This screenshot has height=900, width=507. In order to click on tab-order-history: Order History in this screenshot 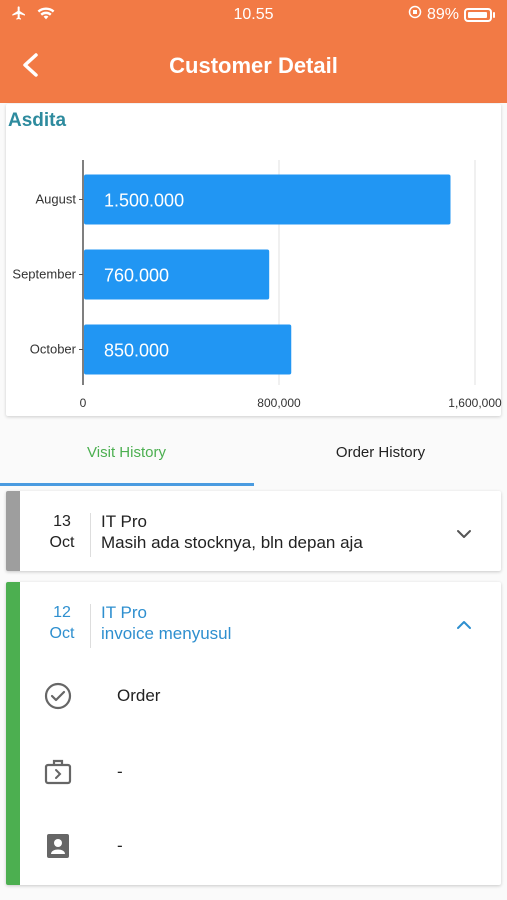, I will do `click(380, 458)`.